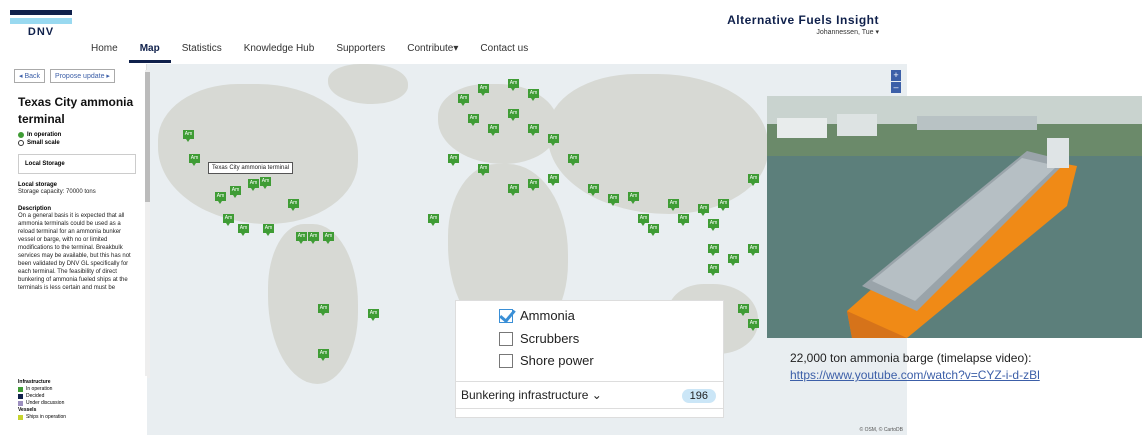  I want to click on sidebar-buttons: ◂ Back Propose update ▸, so click(77, 76).